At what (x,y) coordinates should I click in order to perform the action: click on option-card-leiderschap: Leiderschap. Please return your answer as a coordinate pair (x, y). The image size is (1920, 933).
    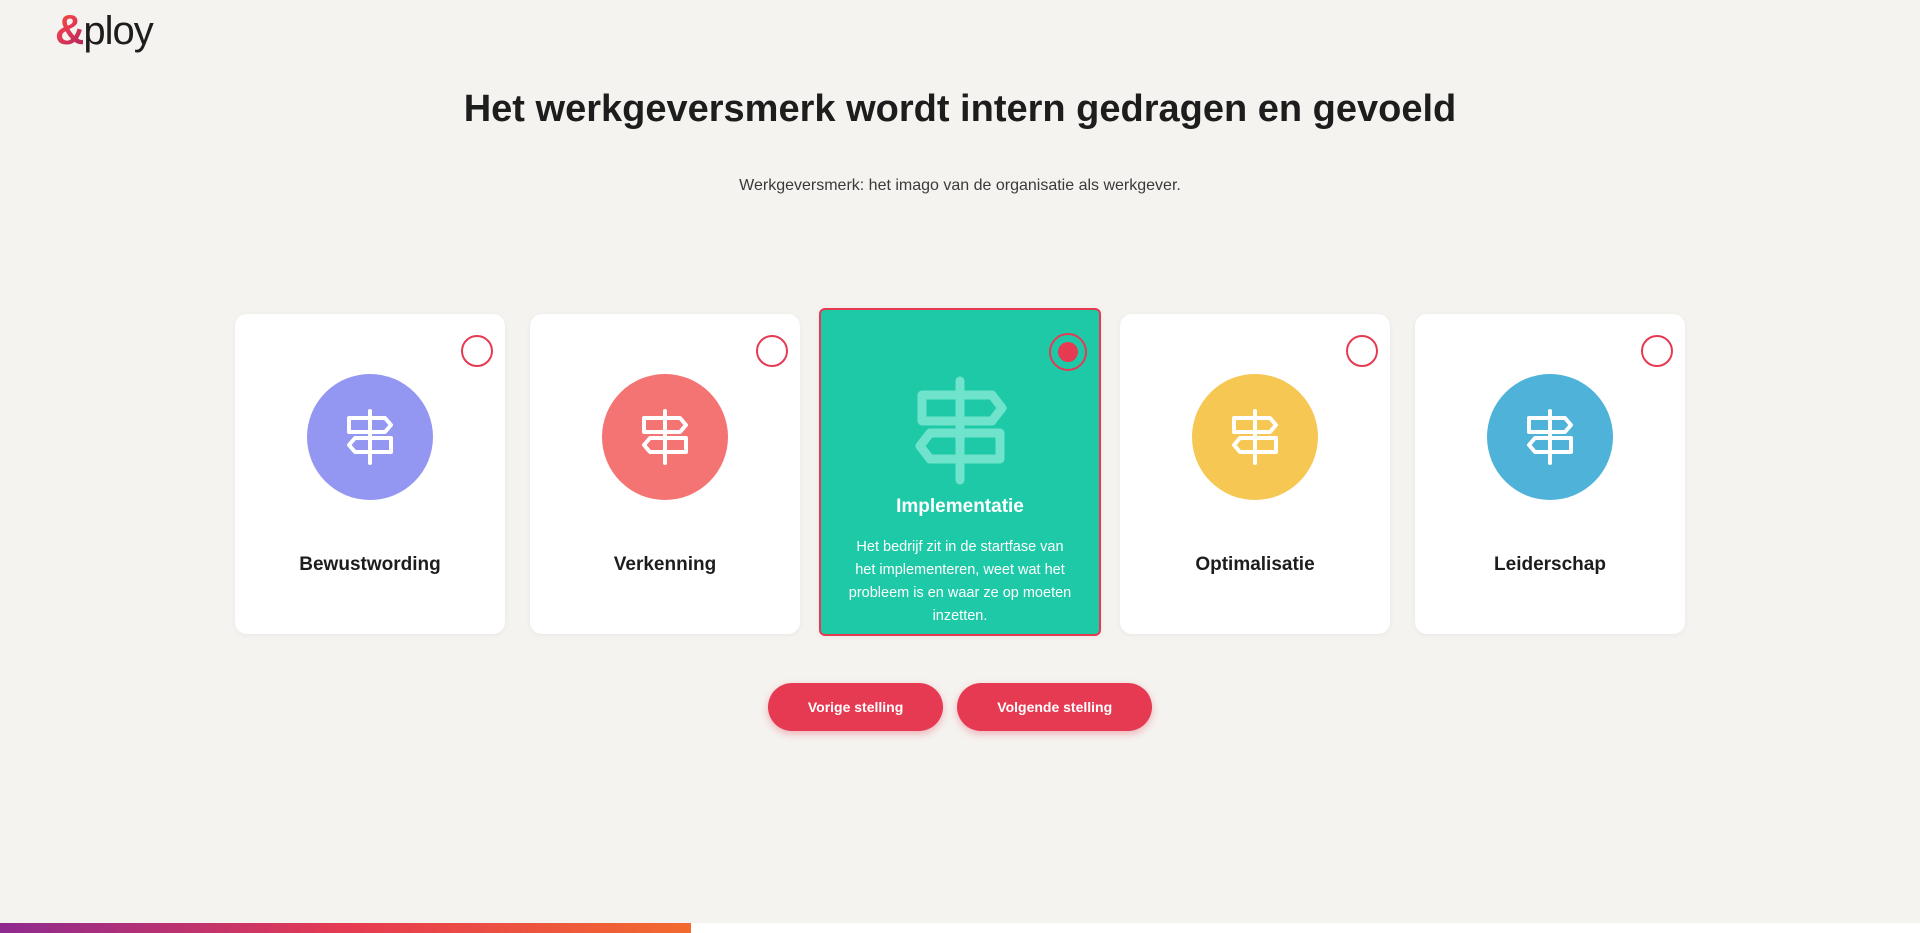
    Looking at the image, I should click on (1550, 474).